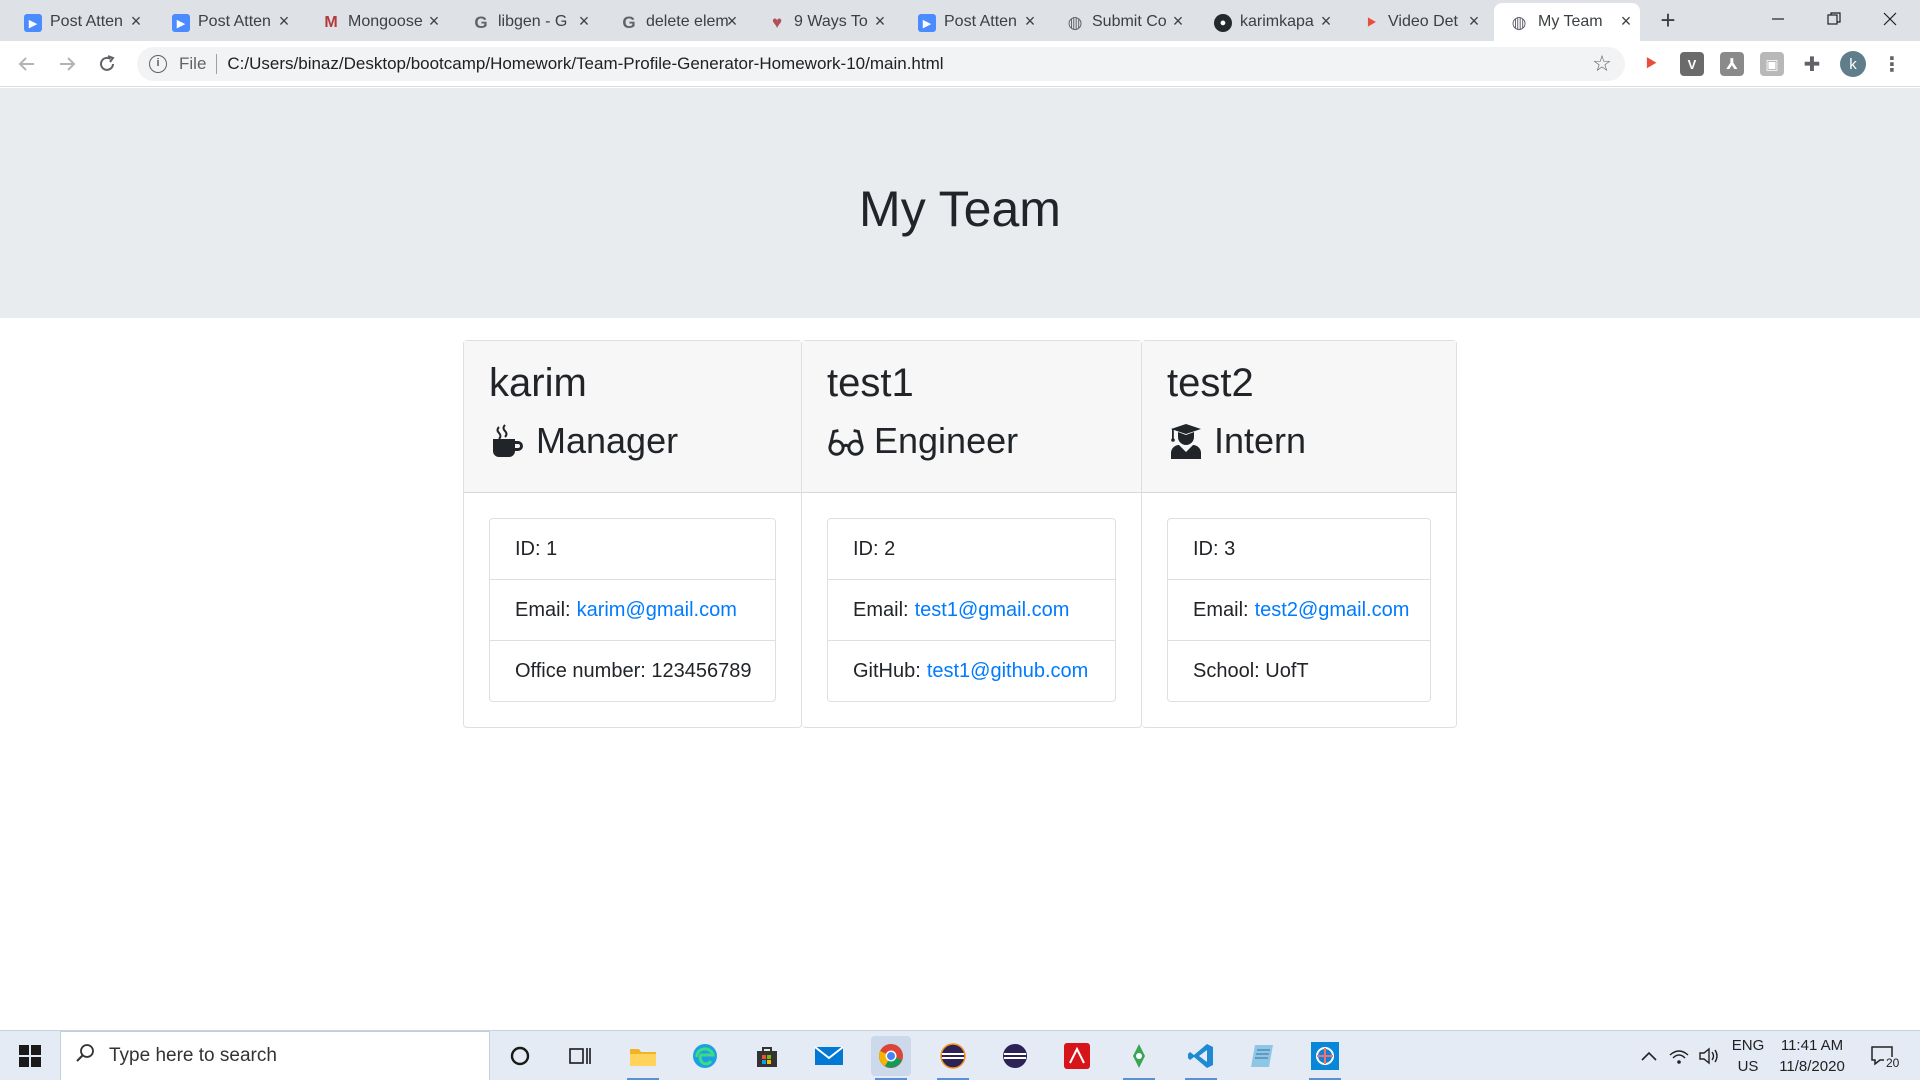 This screenshot has height=1080, width=1920. I want to click on employee-id-item: ID: 2, so click(971, 549).